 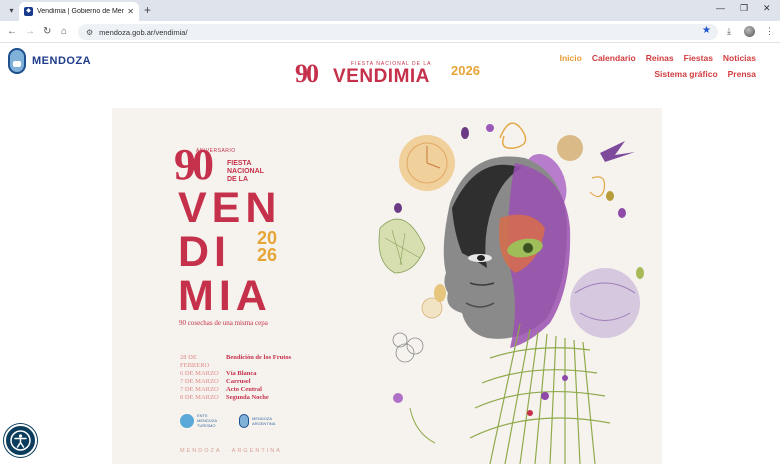 What do you see at coordinates (230, 208) in the screenshot?
I see `poster-big-line: VEN` at bounding box center [230, 208].